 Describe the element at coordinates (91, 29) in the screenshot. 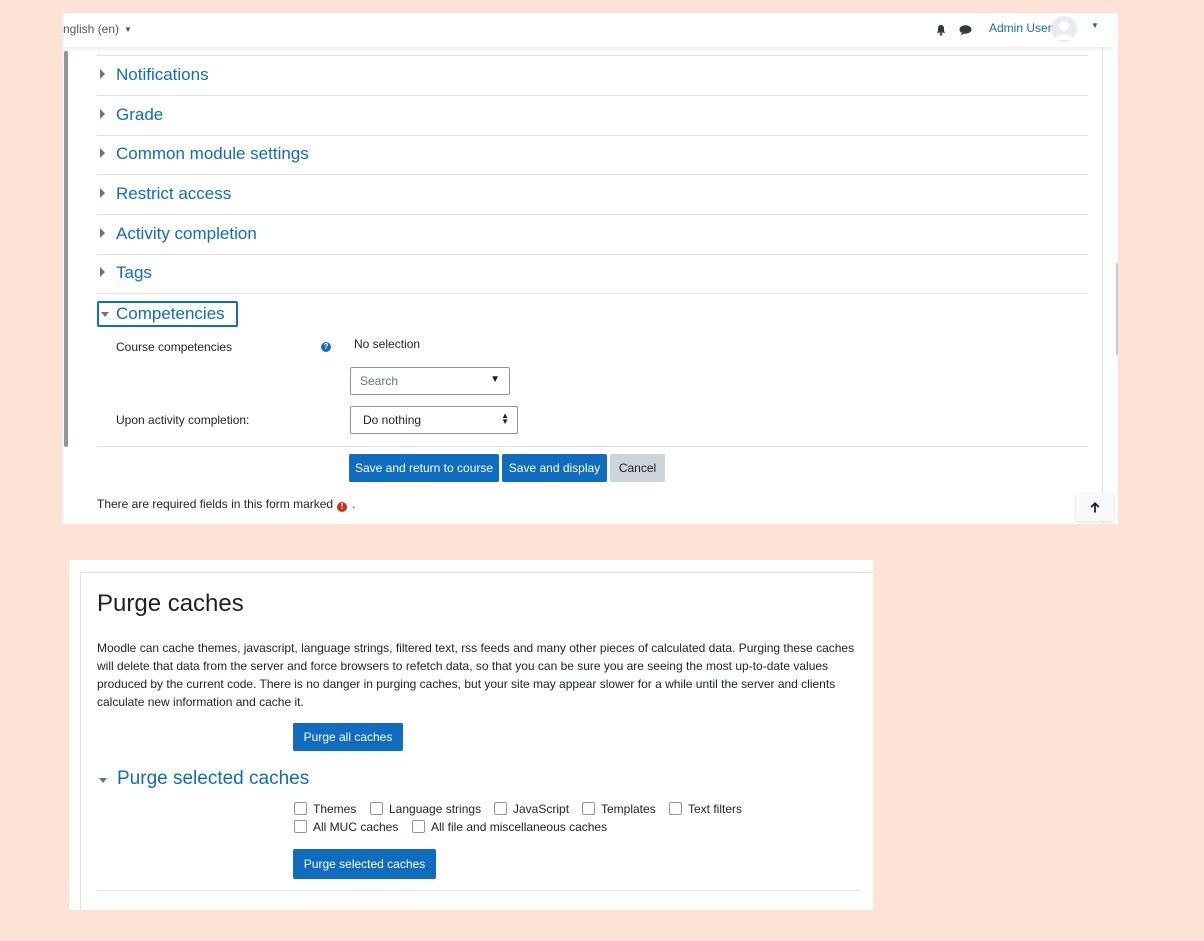

I see `language-label: nglish (en)` at that location.